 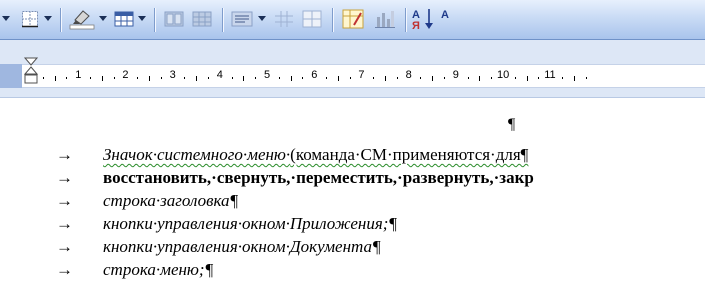 I want to click on highlight-color-icon, so click(x=82, y=19).